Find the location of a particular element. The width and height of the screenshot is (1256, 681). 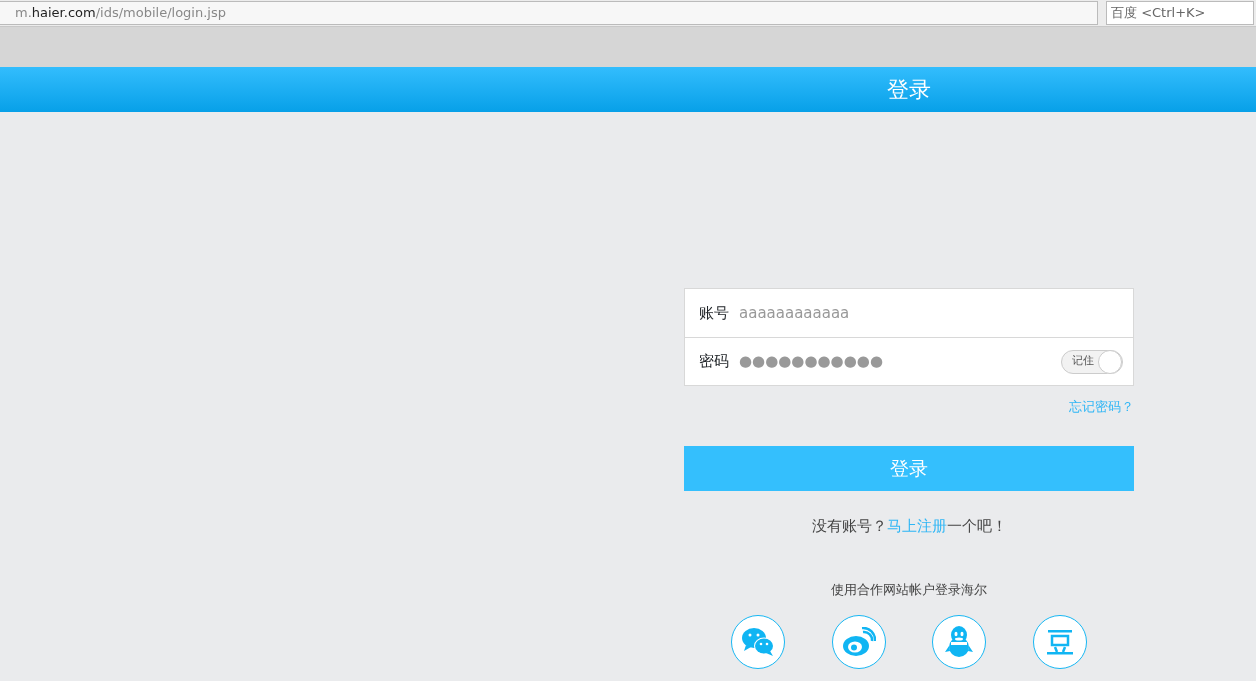

login-button: 登录 is located at coordinates (909, 468).